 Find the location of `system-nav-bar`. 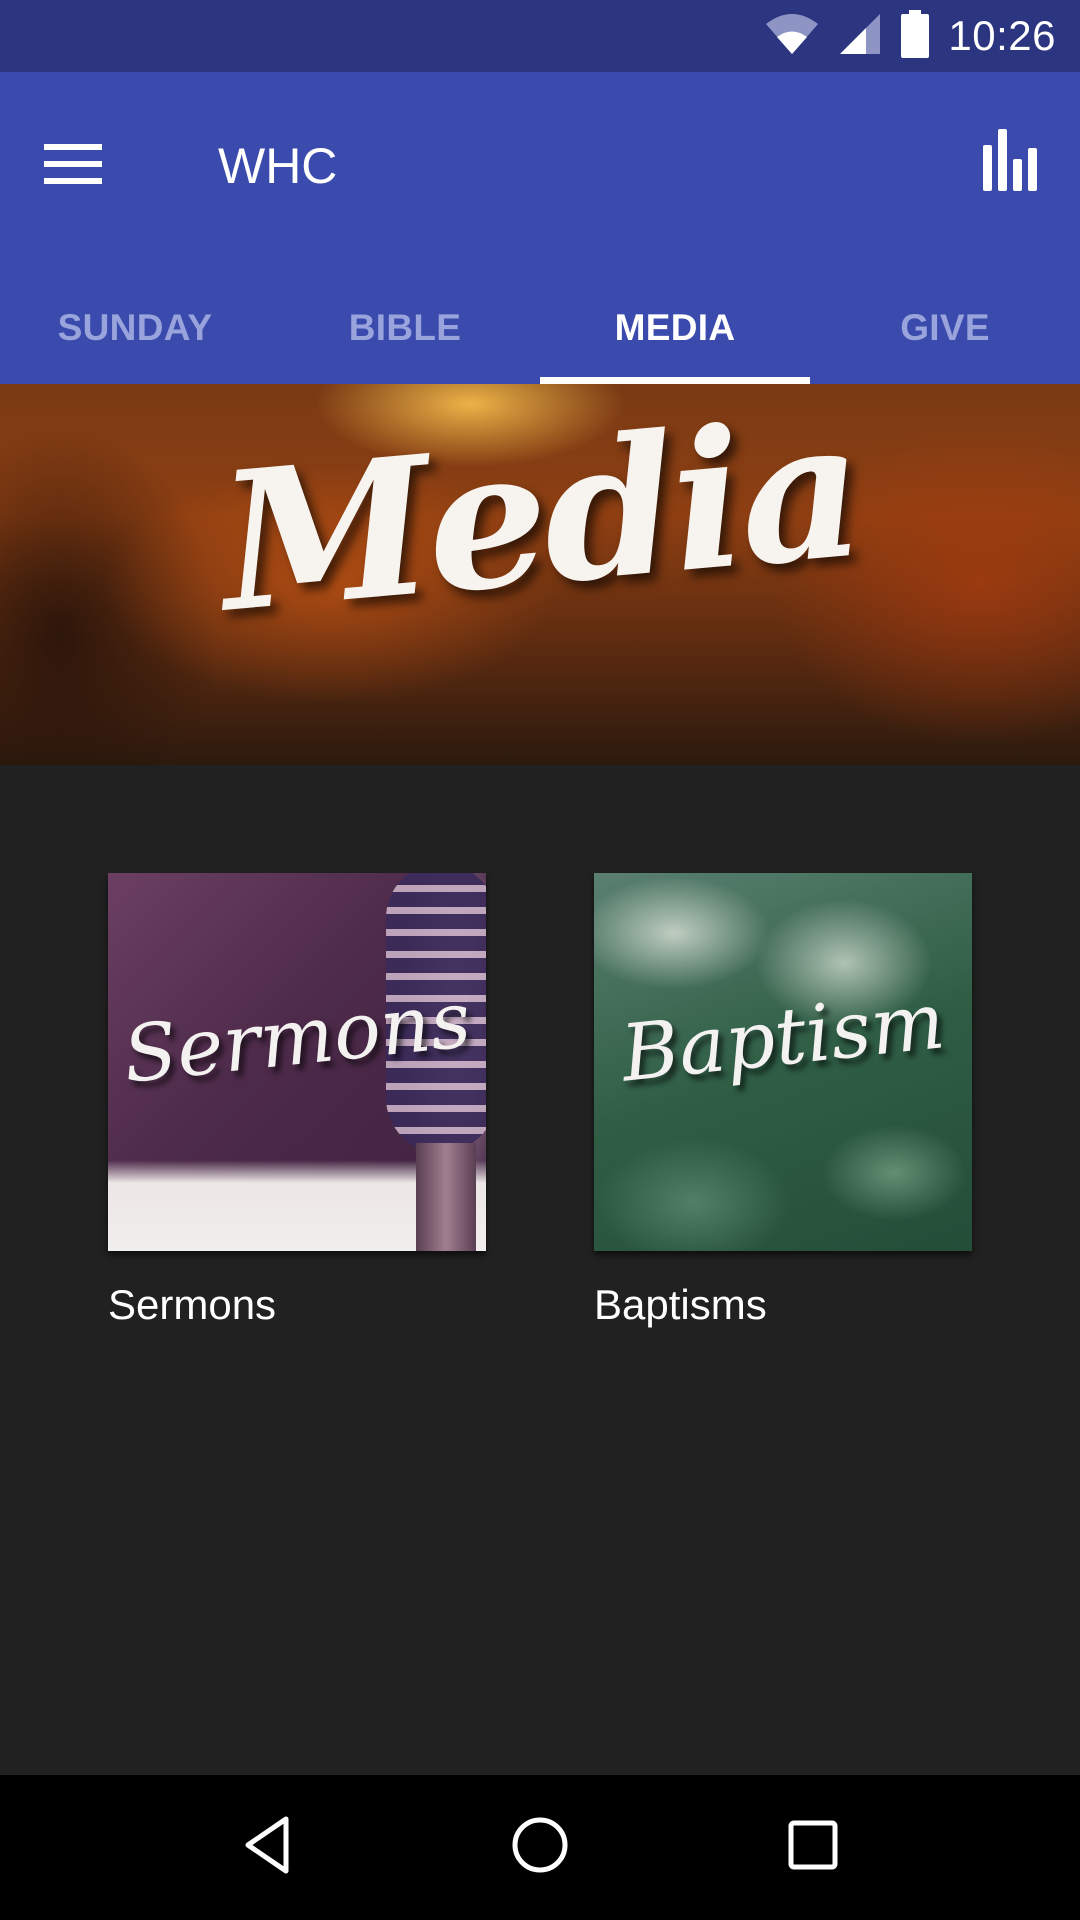

system-nav-bar is located at coordinates (540, 1847).